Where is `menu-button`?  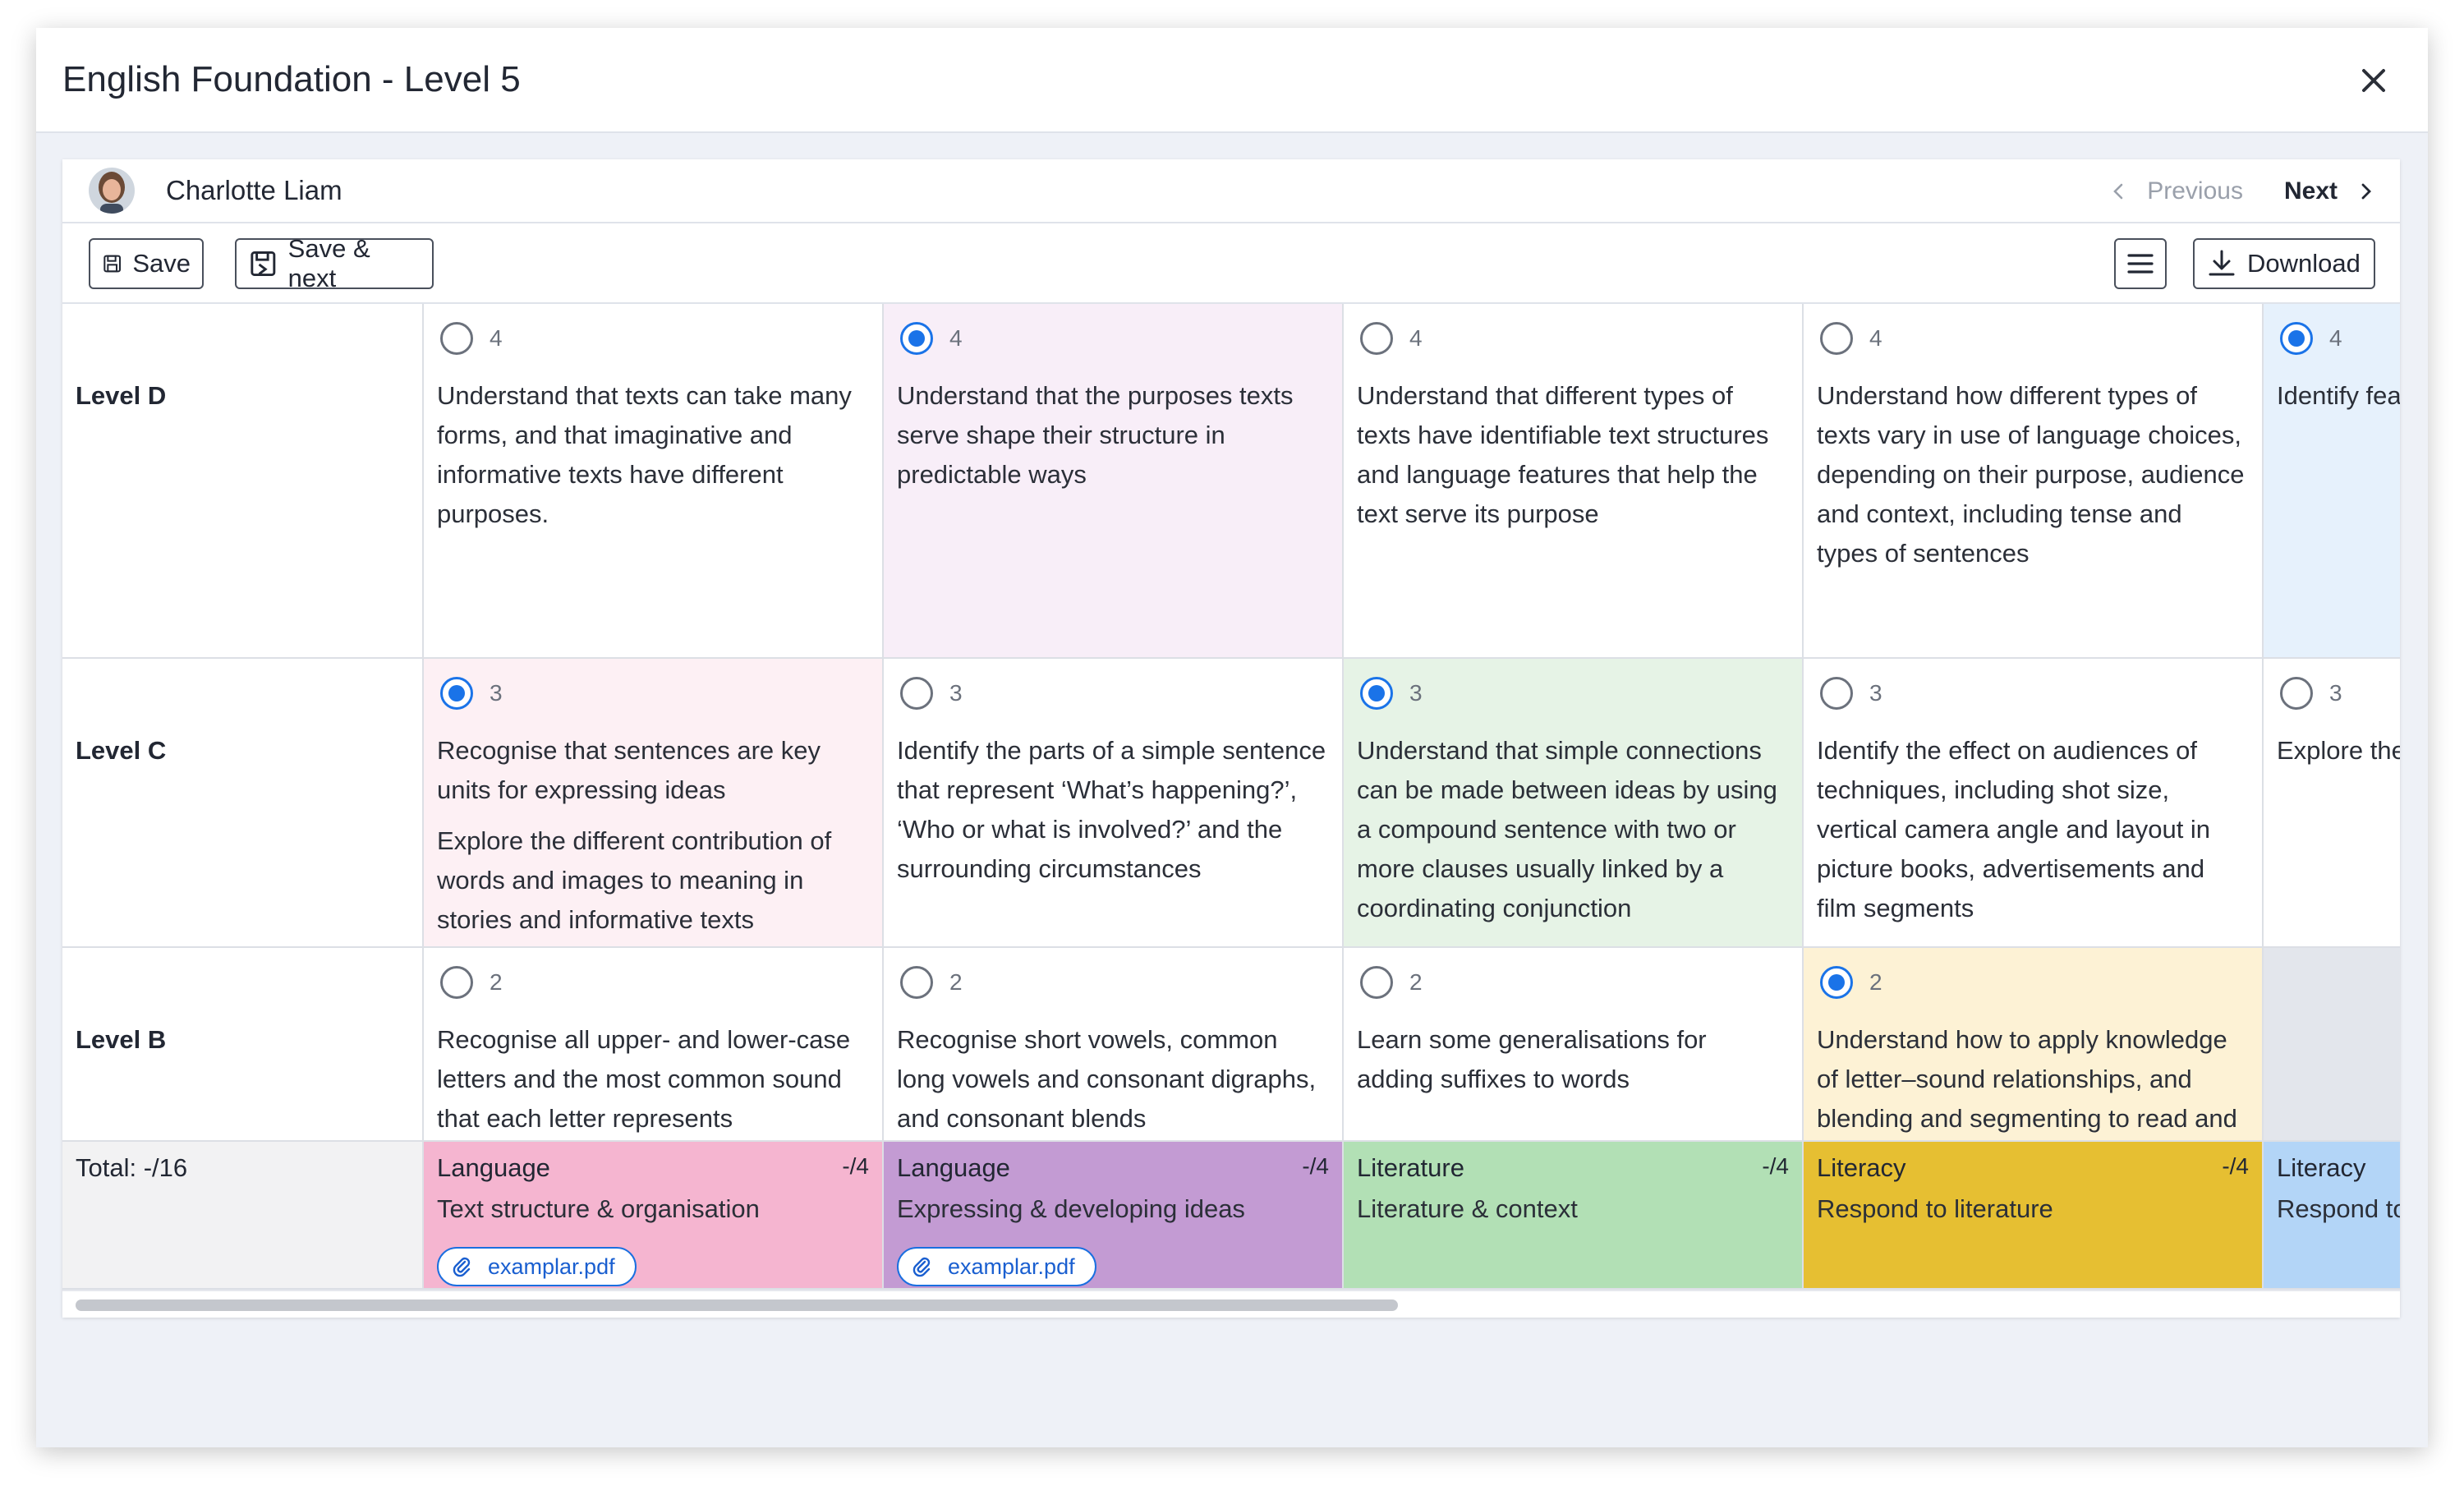
menu-button is located at coordinates (2140, 263).